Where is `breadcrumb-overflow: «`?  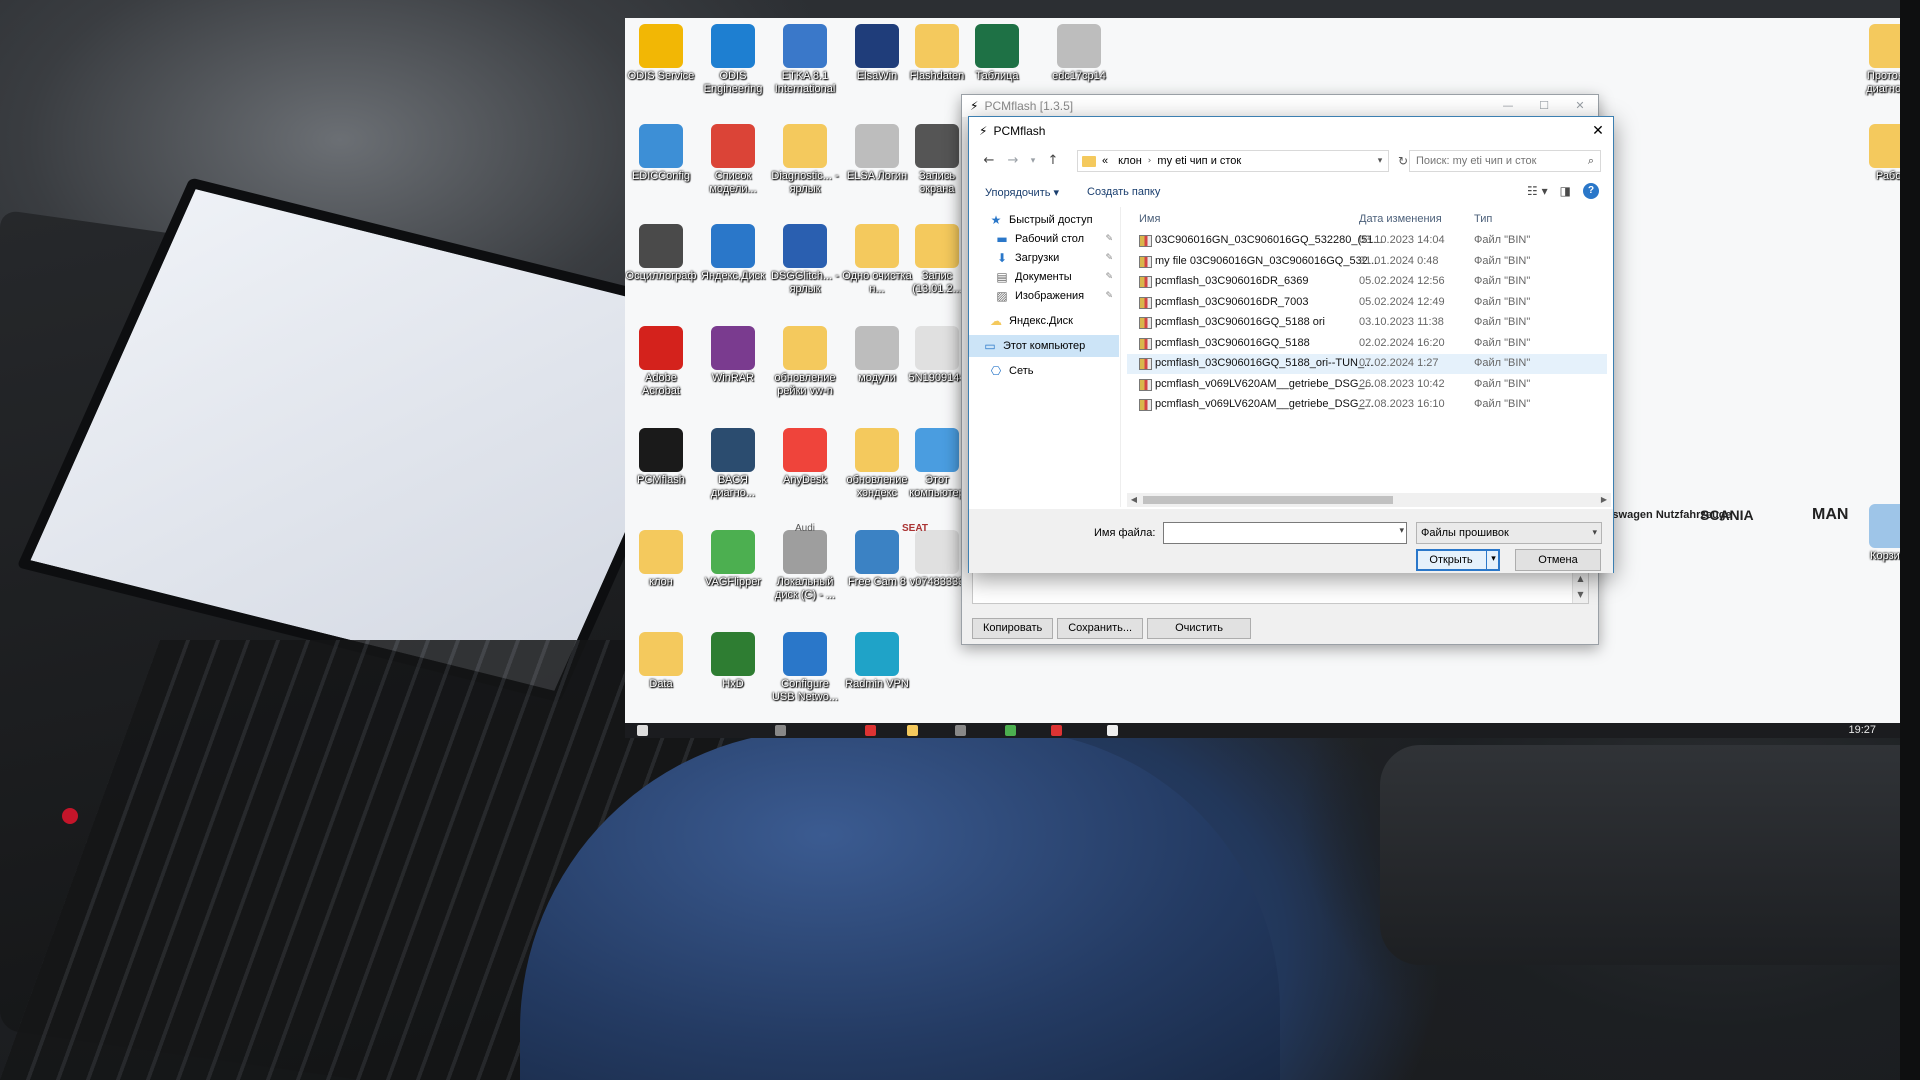 breadcrumb-overflow: « is located at coordinates (1105, 161).